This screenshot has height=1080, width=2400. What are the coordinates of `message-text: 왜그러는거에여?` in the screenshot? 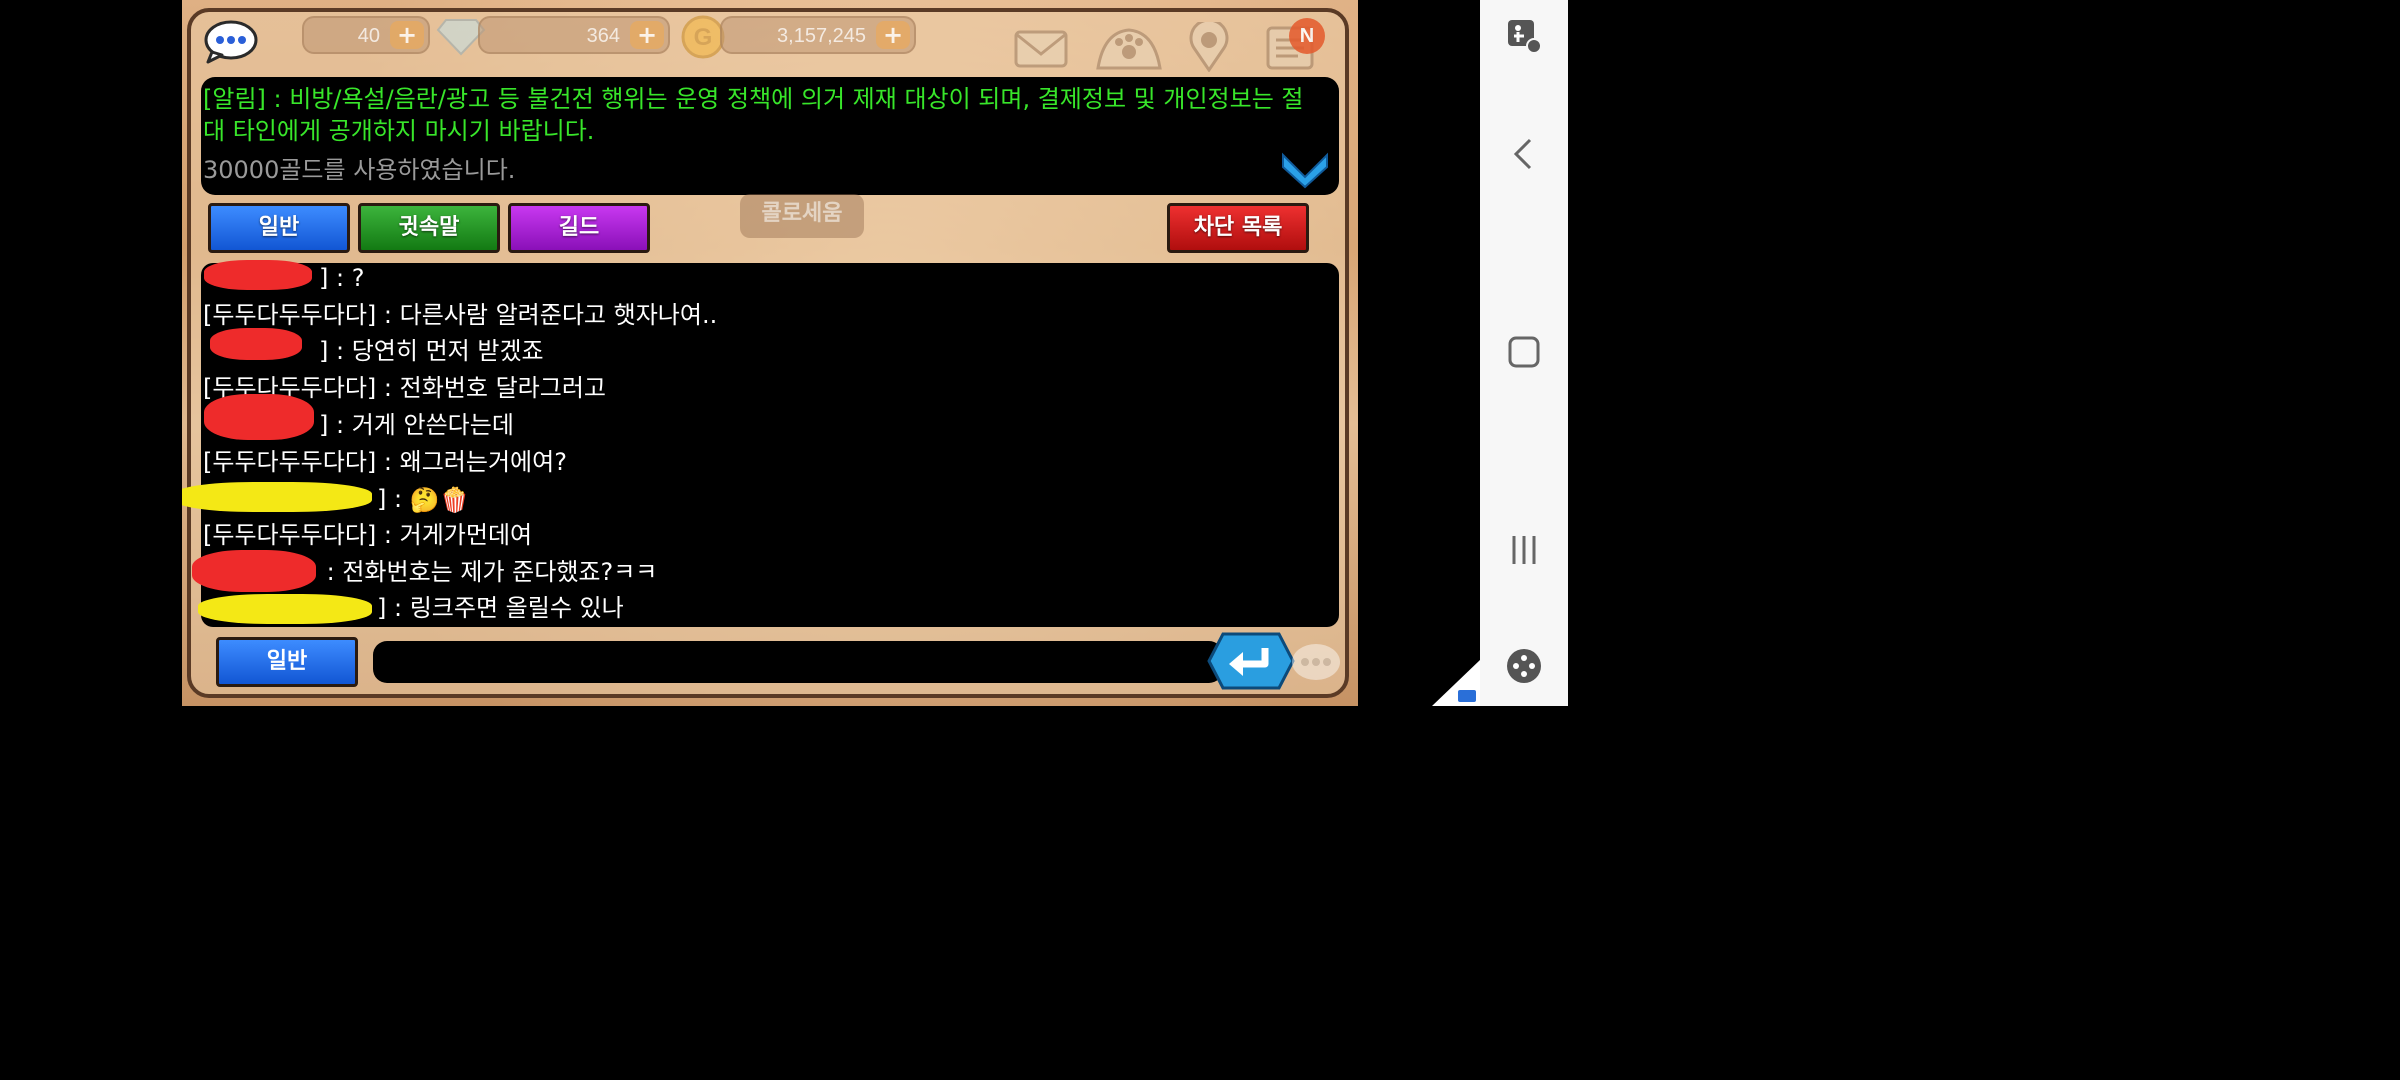 It's located at (483, 462).